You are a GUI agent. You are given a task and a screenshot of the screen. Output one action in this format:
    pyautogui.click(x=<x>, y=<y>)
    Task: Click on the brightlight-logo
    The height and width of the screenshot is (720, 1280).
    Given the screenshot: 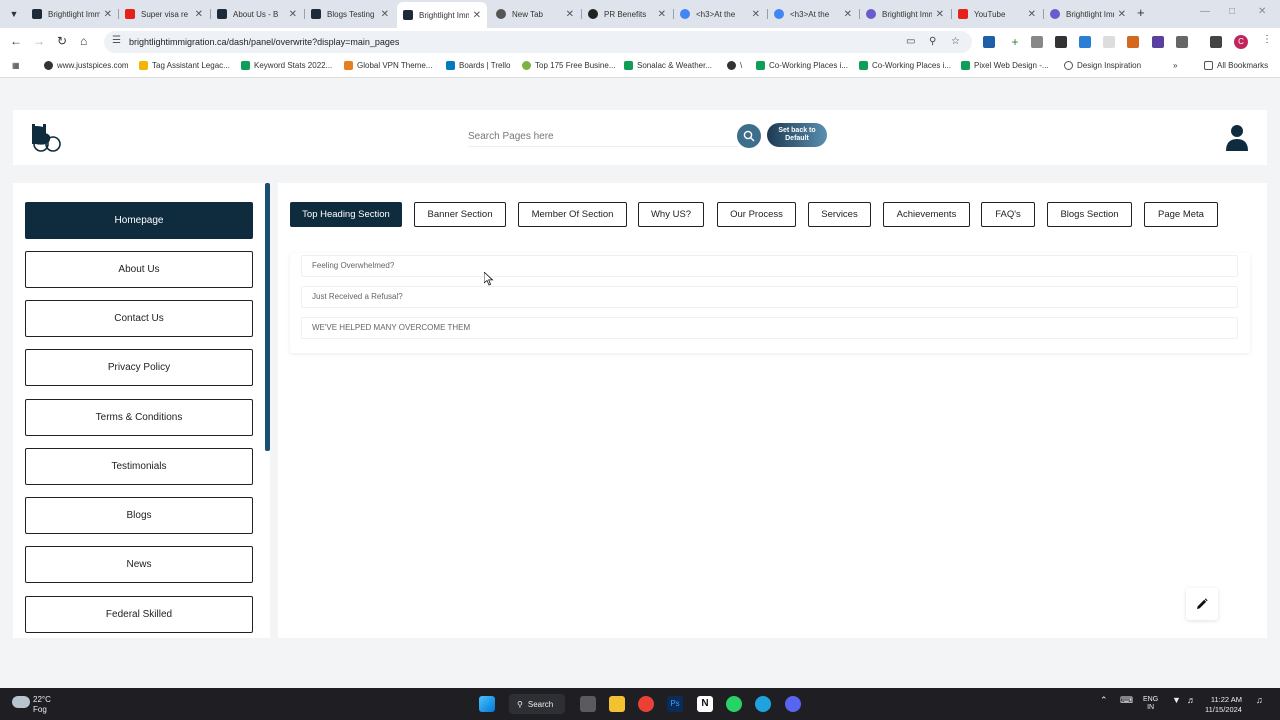 What is the action you would take?
    pyautogui.click(x=47, y=138)
    